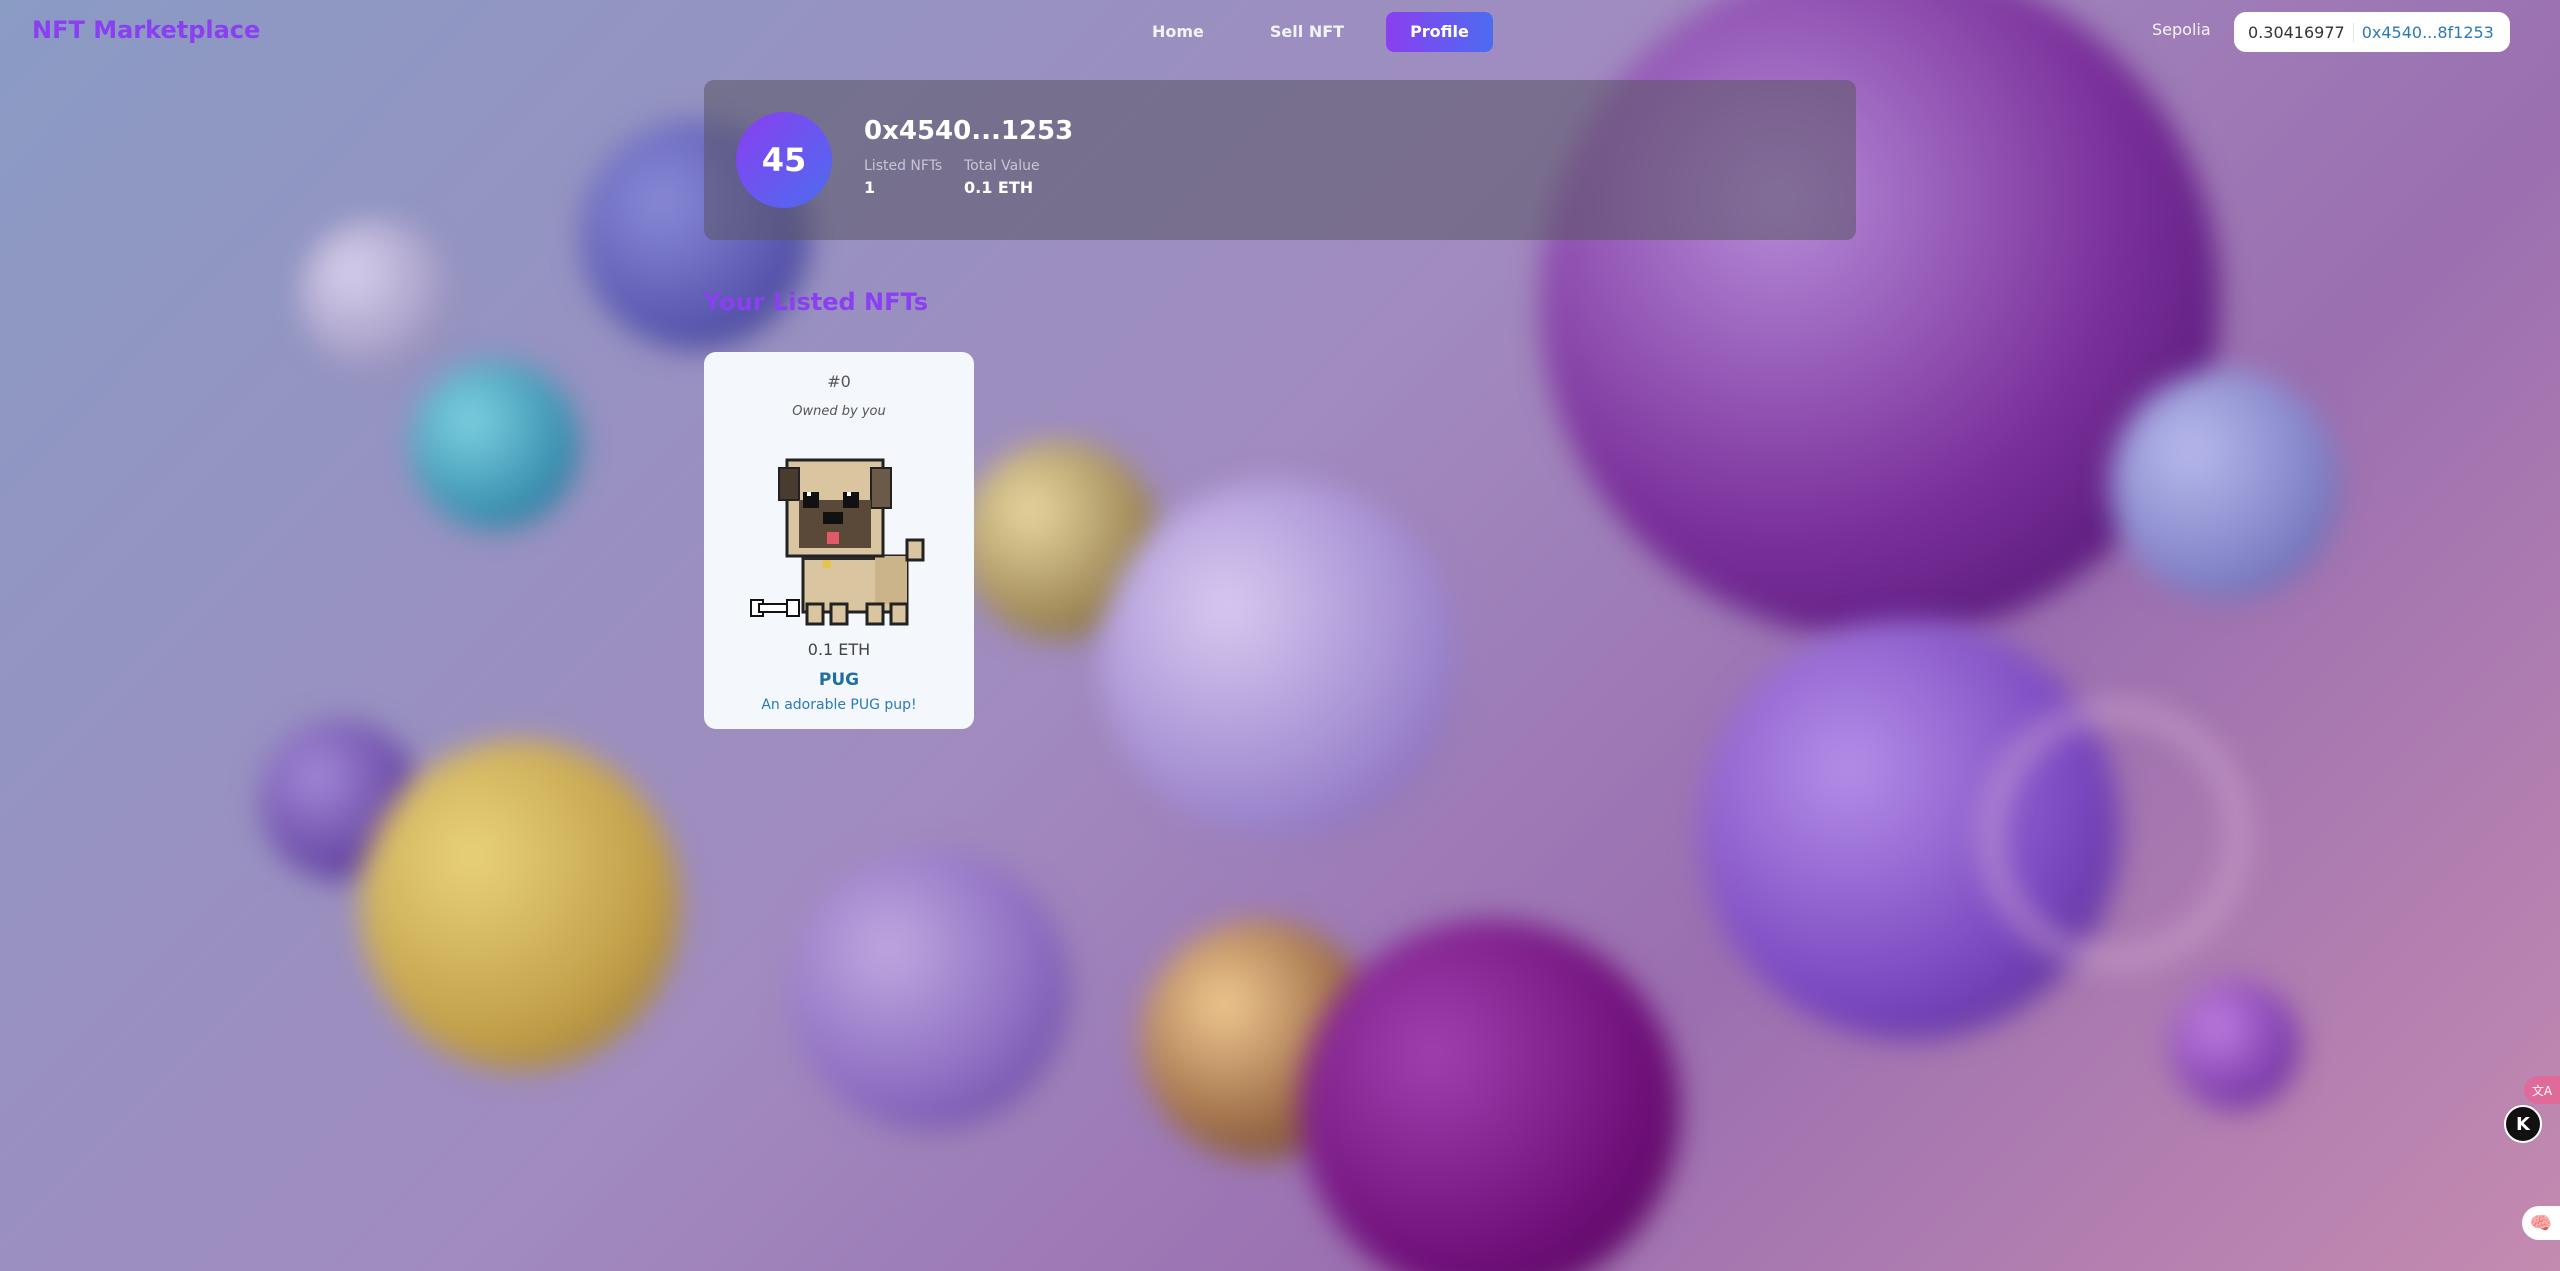  I want to click on wallet-button: 0.30416977 0x4540...8f1253, so click(2372, 32).